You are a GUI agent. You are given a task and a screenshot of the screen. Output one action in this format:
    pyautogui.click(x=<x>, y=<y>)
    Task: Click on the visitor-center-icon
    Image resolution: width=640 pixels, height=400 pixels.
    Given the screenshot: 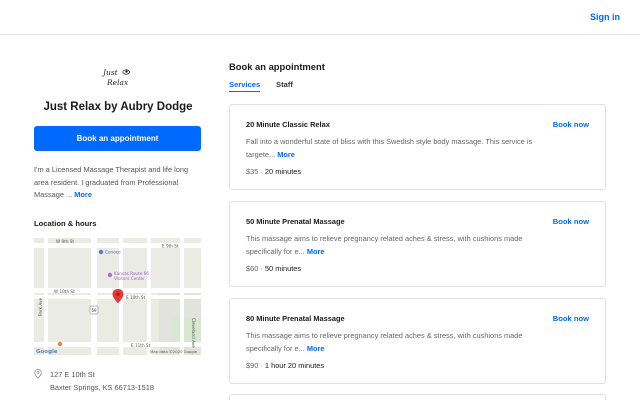 What is the action you would take?
    pyautogui.click(x=110, y=275)
    